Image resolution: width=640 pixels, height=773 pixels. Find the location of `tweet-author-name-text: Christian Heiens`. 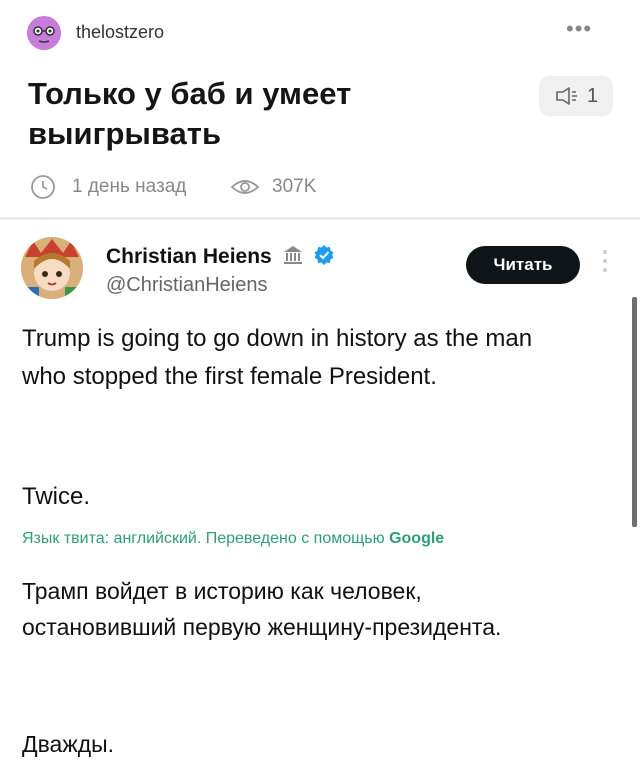

tweet-author-name-text: Christian Heiens is located at coordinates (189, 256).